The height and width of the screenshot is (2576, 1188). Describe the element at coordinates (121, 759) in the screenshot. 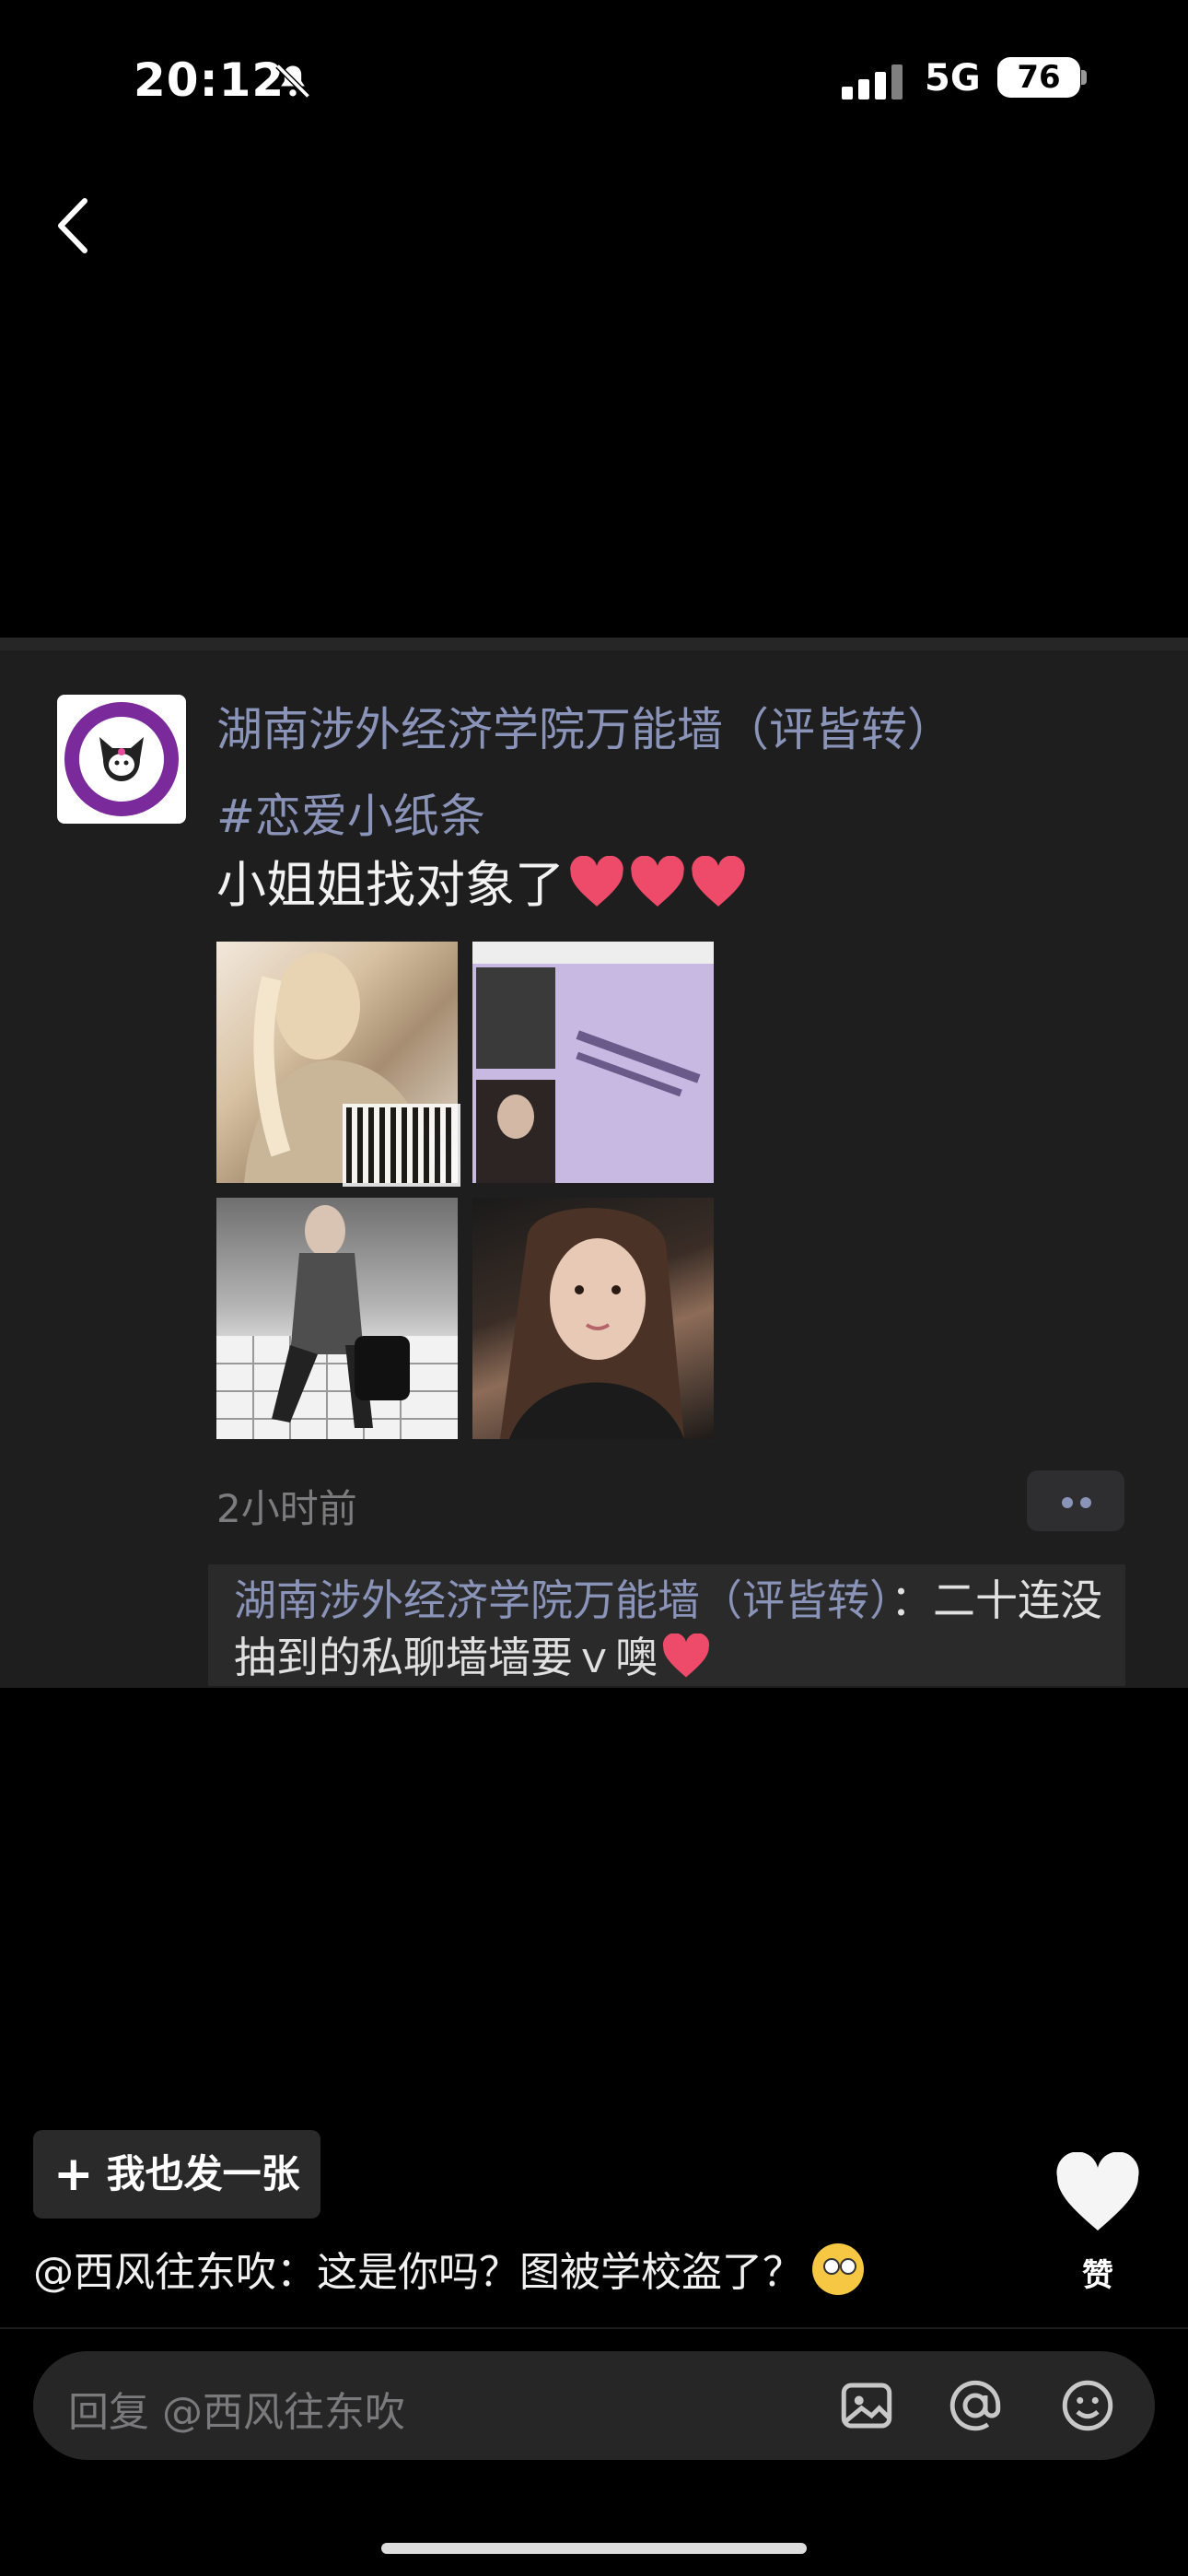

I see `author-avatar` at that location.